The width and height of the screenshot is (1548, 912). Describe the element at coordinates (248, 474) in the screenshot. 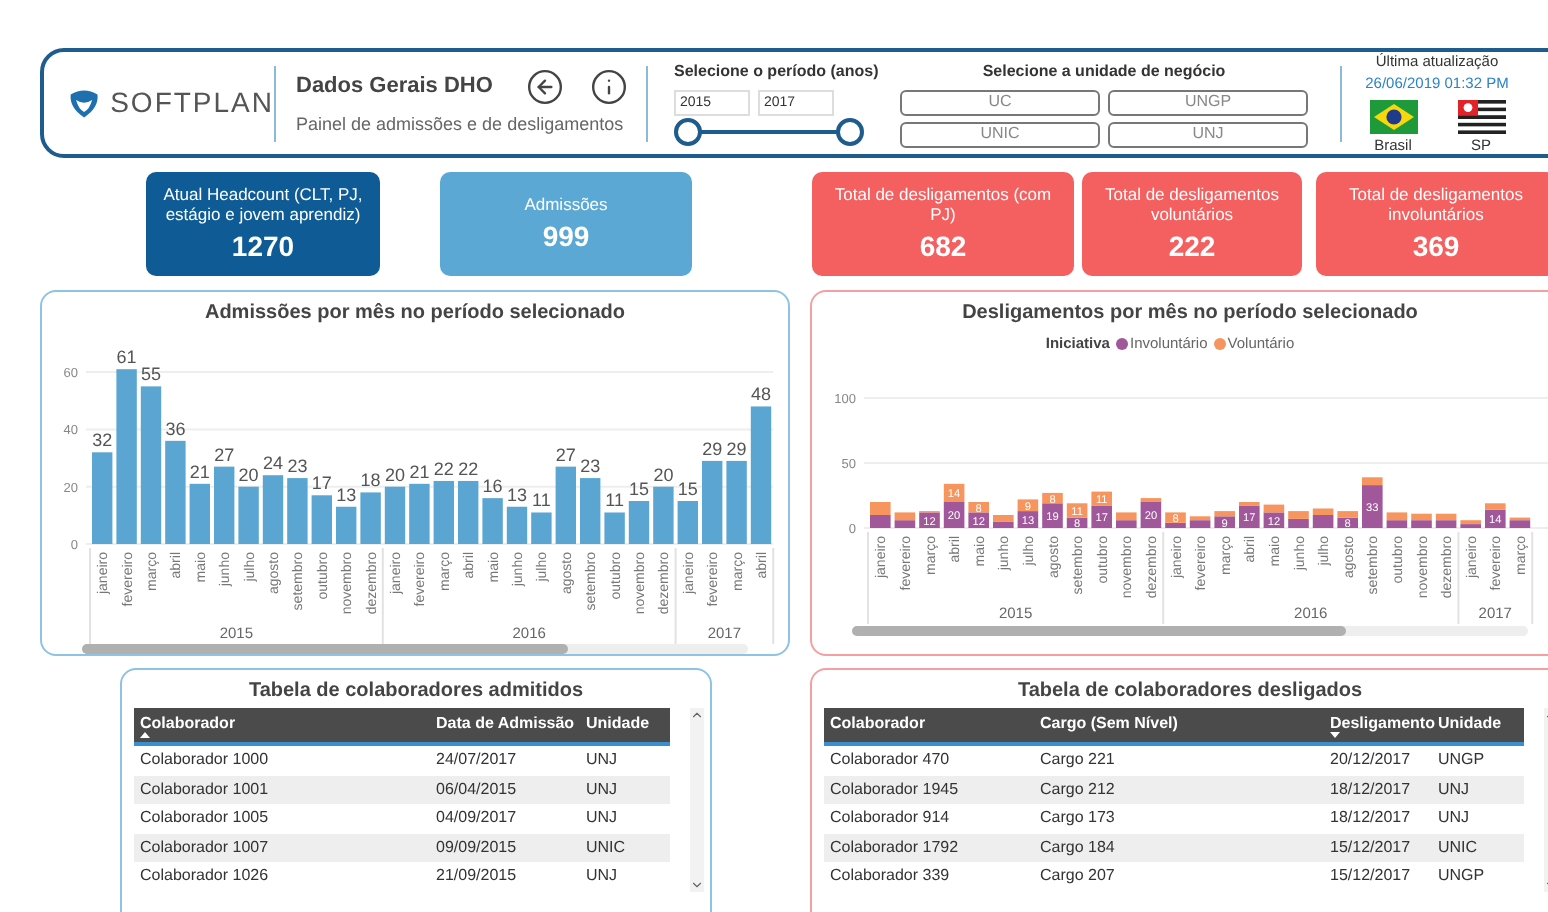

I see `data-label: 20` at that location.